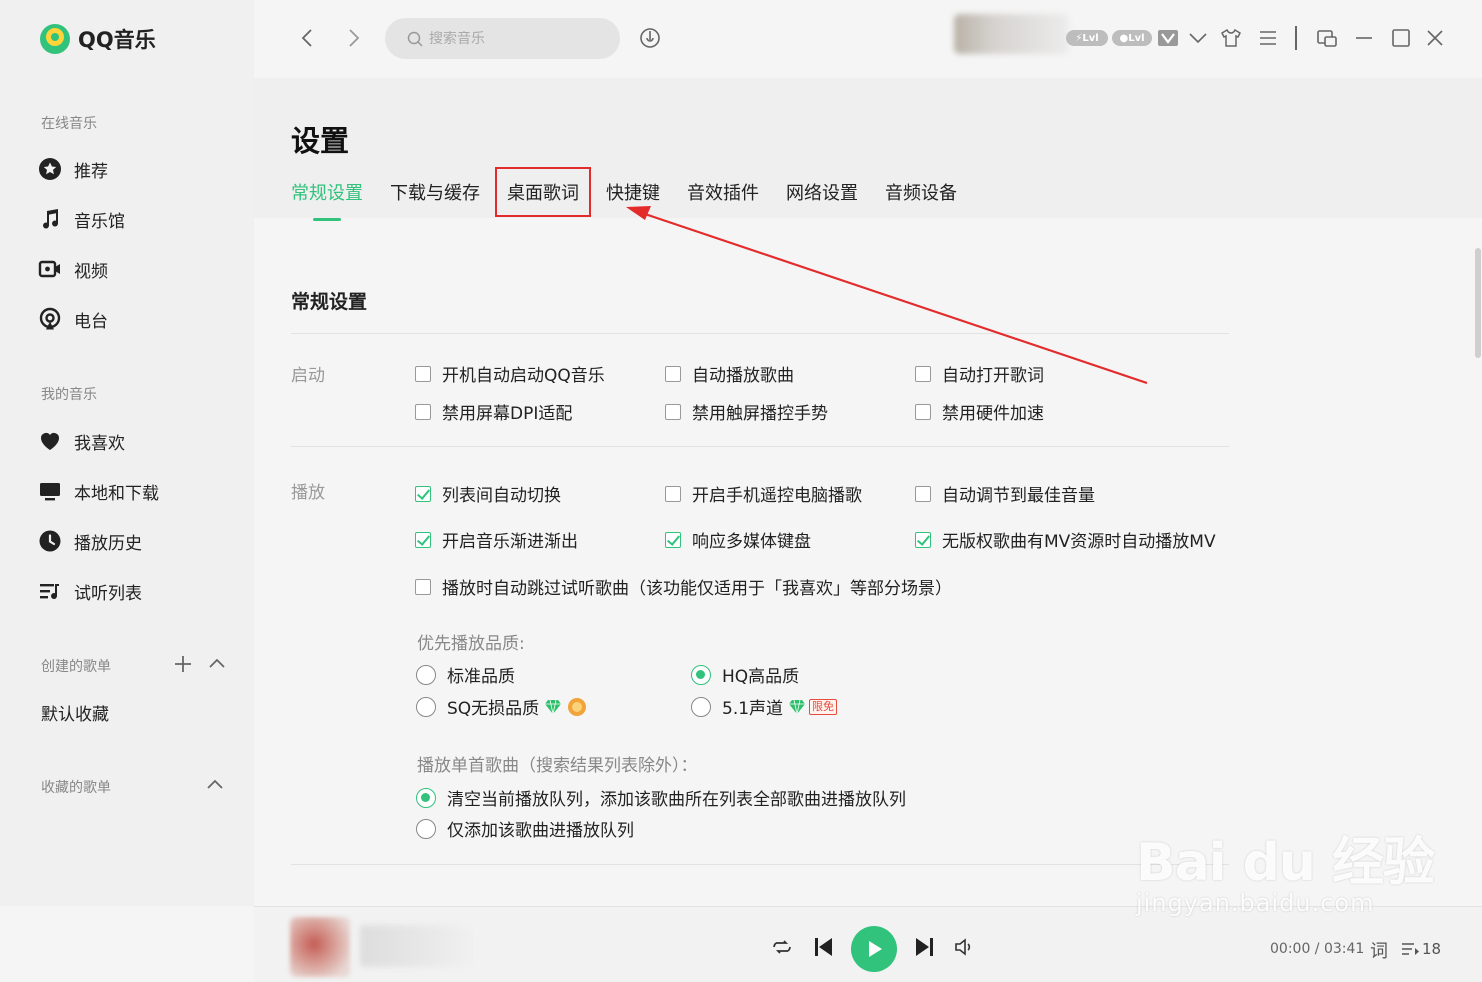 The width and height of the screenshot is (1482, 982). Describe the element at coordinates (327, 200) in the screenshot. I see `tab-general: 常规设置` at that location.